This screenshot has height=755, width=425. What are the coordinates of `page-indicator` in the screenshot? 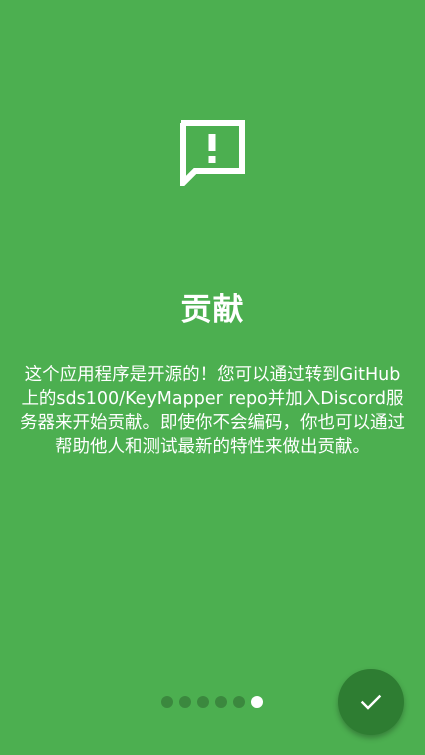 It's located at (212, 702).